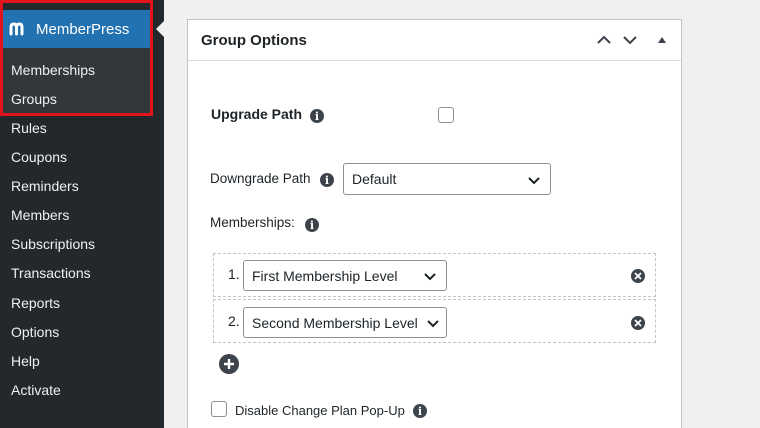 This screenshot has height=428, width=760. I want to click on sidebar-item-memberpress: MemberPress, so click(76, 29).